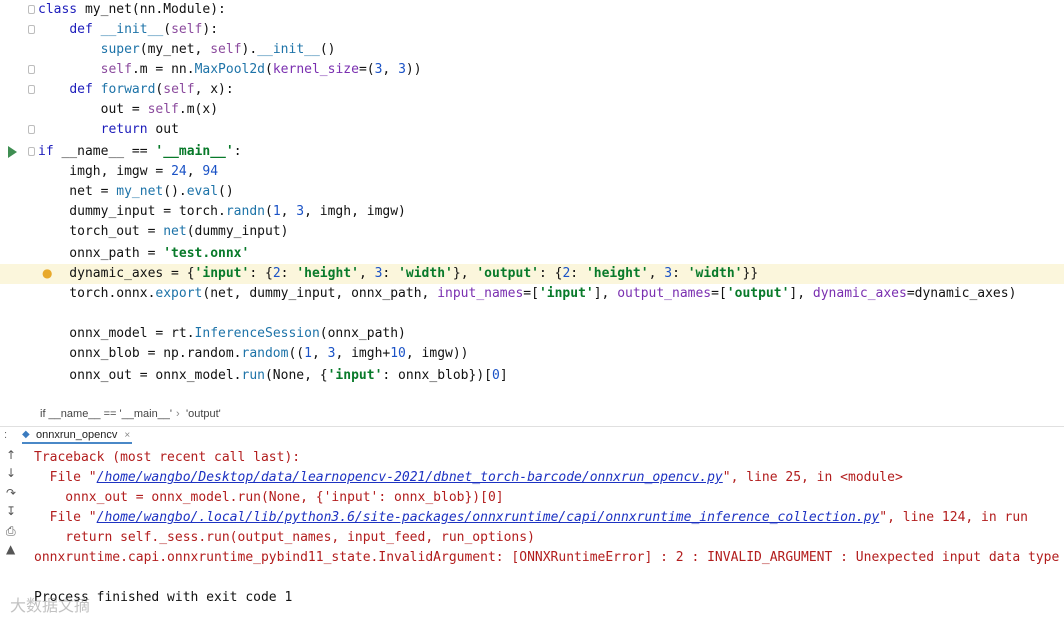 Image resolution: width=1064 pixels, height=620 pixels. I want to click on wrap-icon: ↷, so click(11, 493).